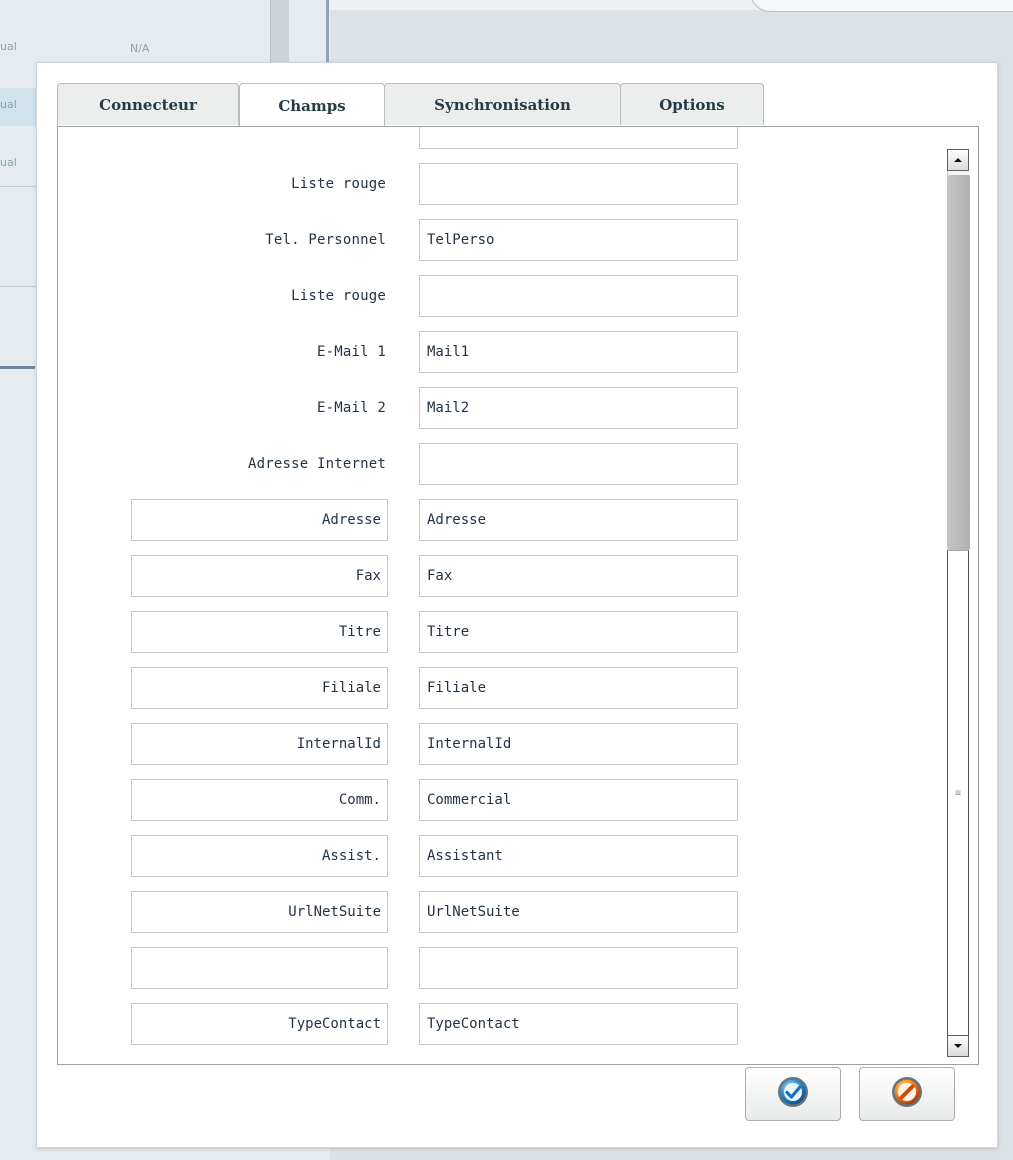  I want to click on vertical-scrollbar: ≡, so click(959, 603).